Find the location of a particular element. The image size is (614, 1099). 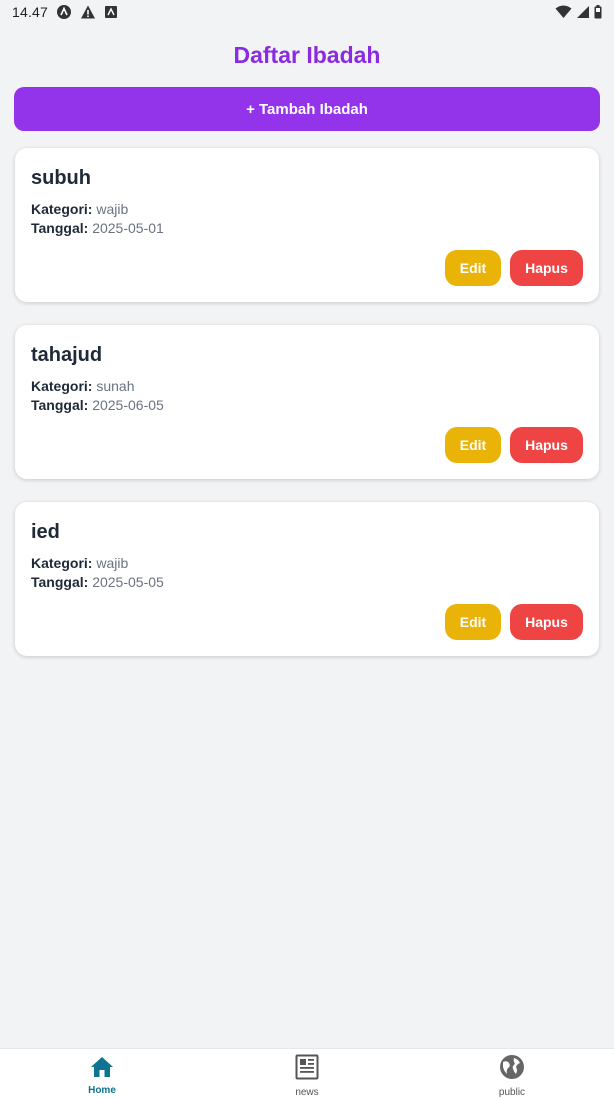

ibadah-name: tahajud is located at coordinates (67, 355).